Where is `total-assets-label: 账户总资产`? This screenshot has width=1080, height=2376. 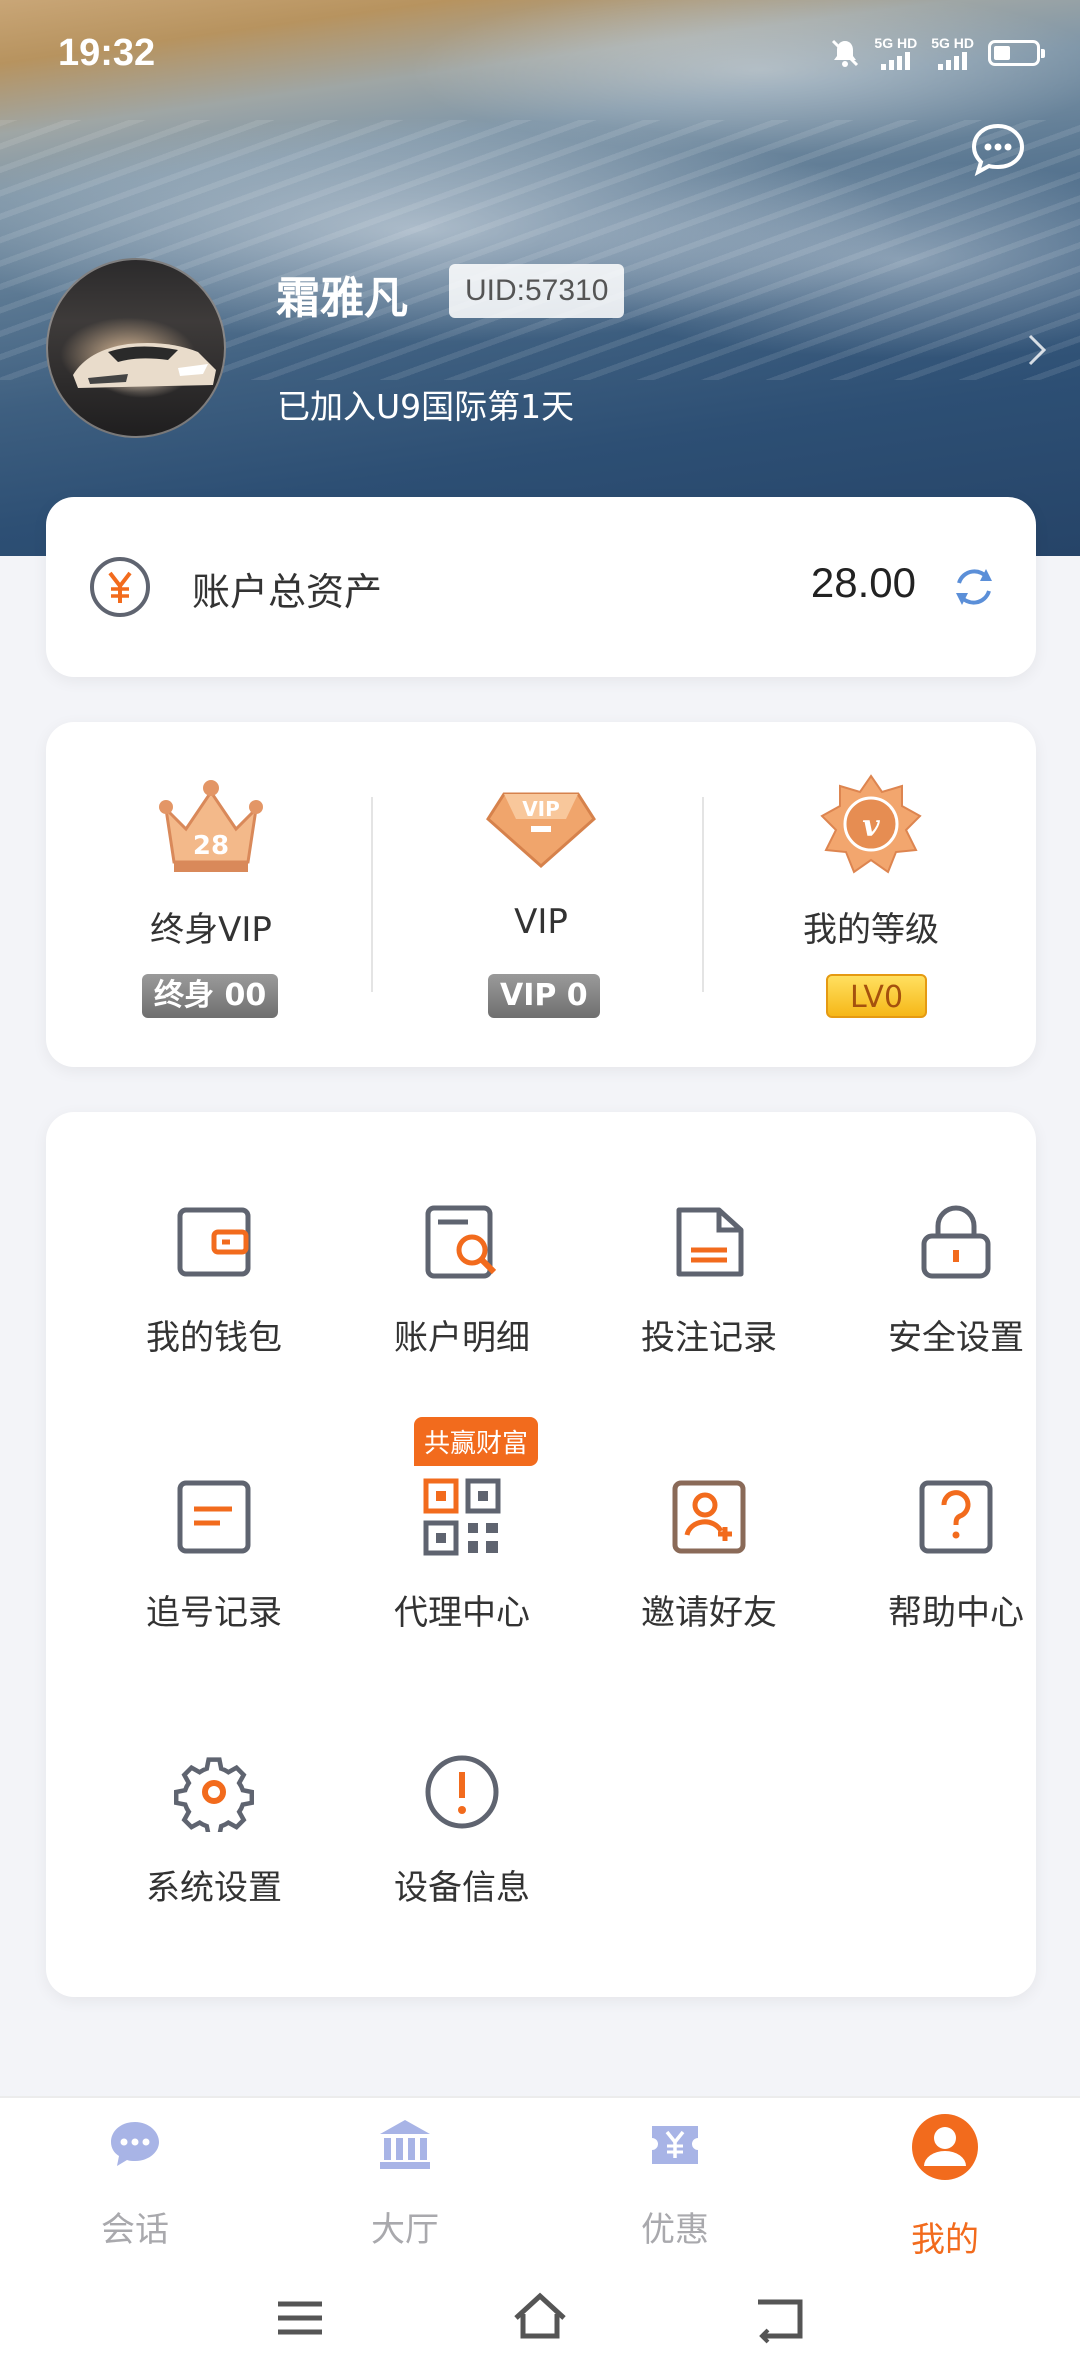
total-assets-label: 账户总资产 is located at coordinates (287, 592).